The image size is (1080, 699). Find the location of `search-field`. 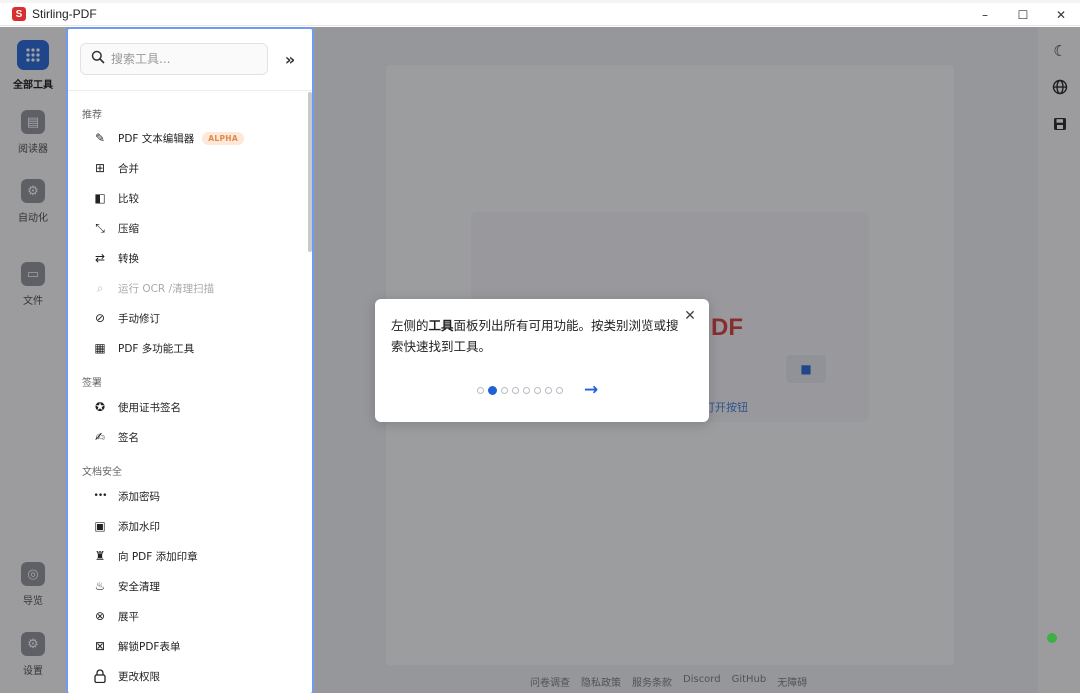

search-field is located at coordinates (174, 59).